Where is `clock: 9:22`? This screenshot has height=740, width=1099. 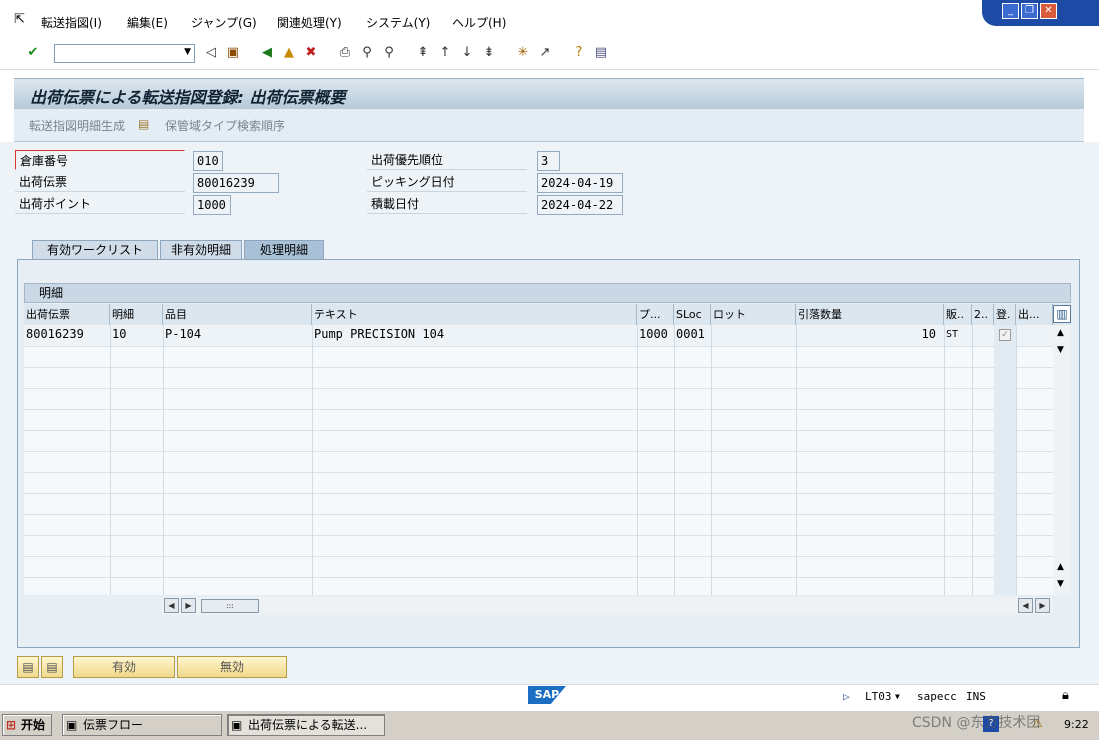 clock: 9:22 is located at coordinates (1076, 724).